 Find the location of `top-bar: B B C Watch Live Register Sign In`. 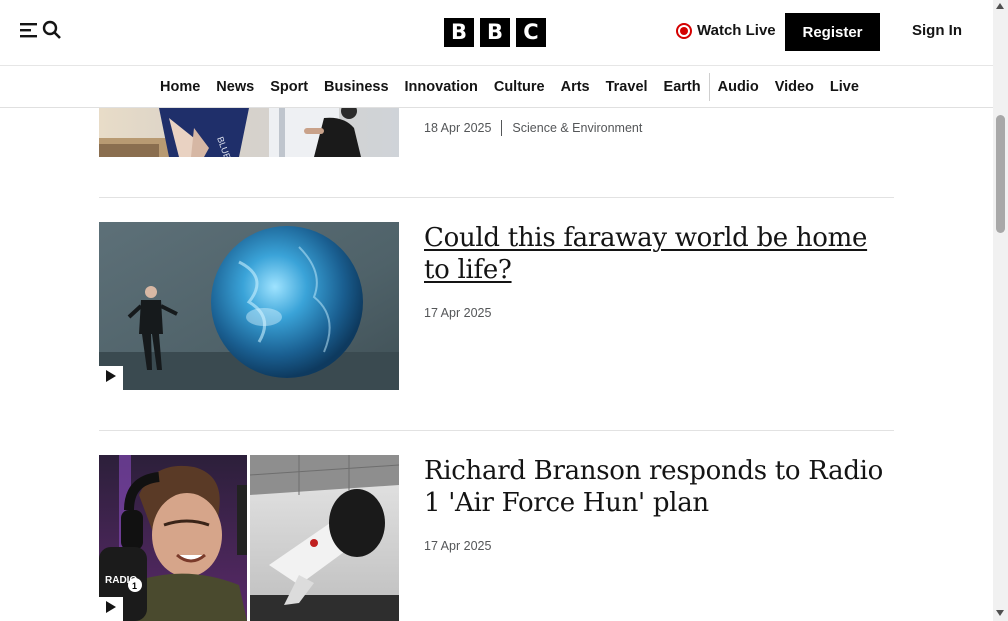

top-bar: B B C Watch Live Register Sign In is located at coordinates (496, 33).